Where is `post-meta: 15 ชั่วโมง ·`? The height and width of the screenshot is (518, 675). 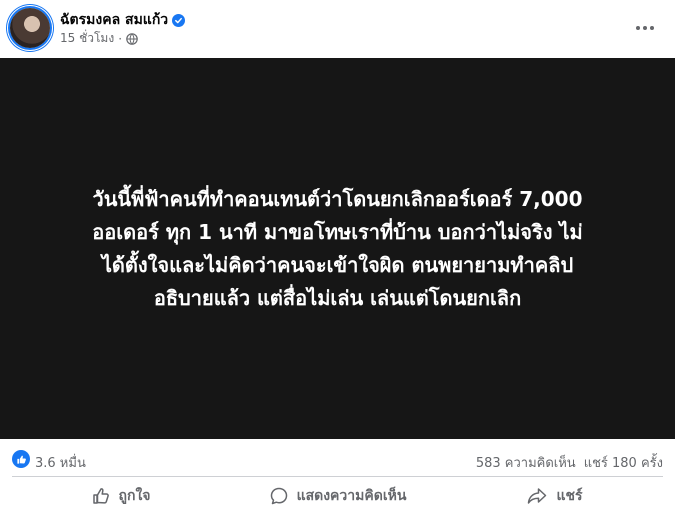
post-meta: 15 ชั่วโมง · is located at coordinates (99, 38).